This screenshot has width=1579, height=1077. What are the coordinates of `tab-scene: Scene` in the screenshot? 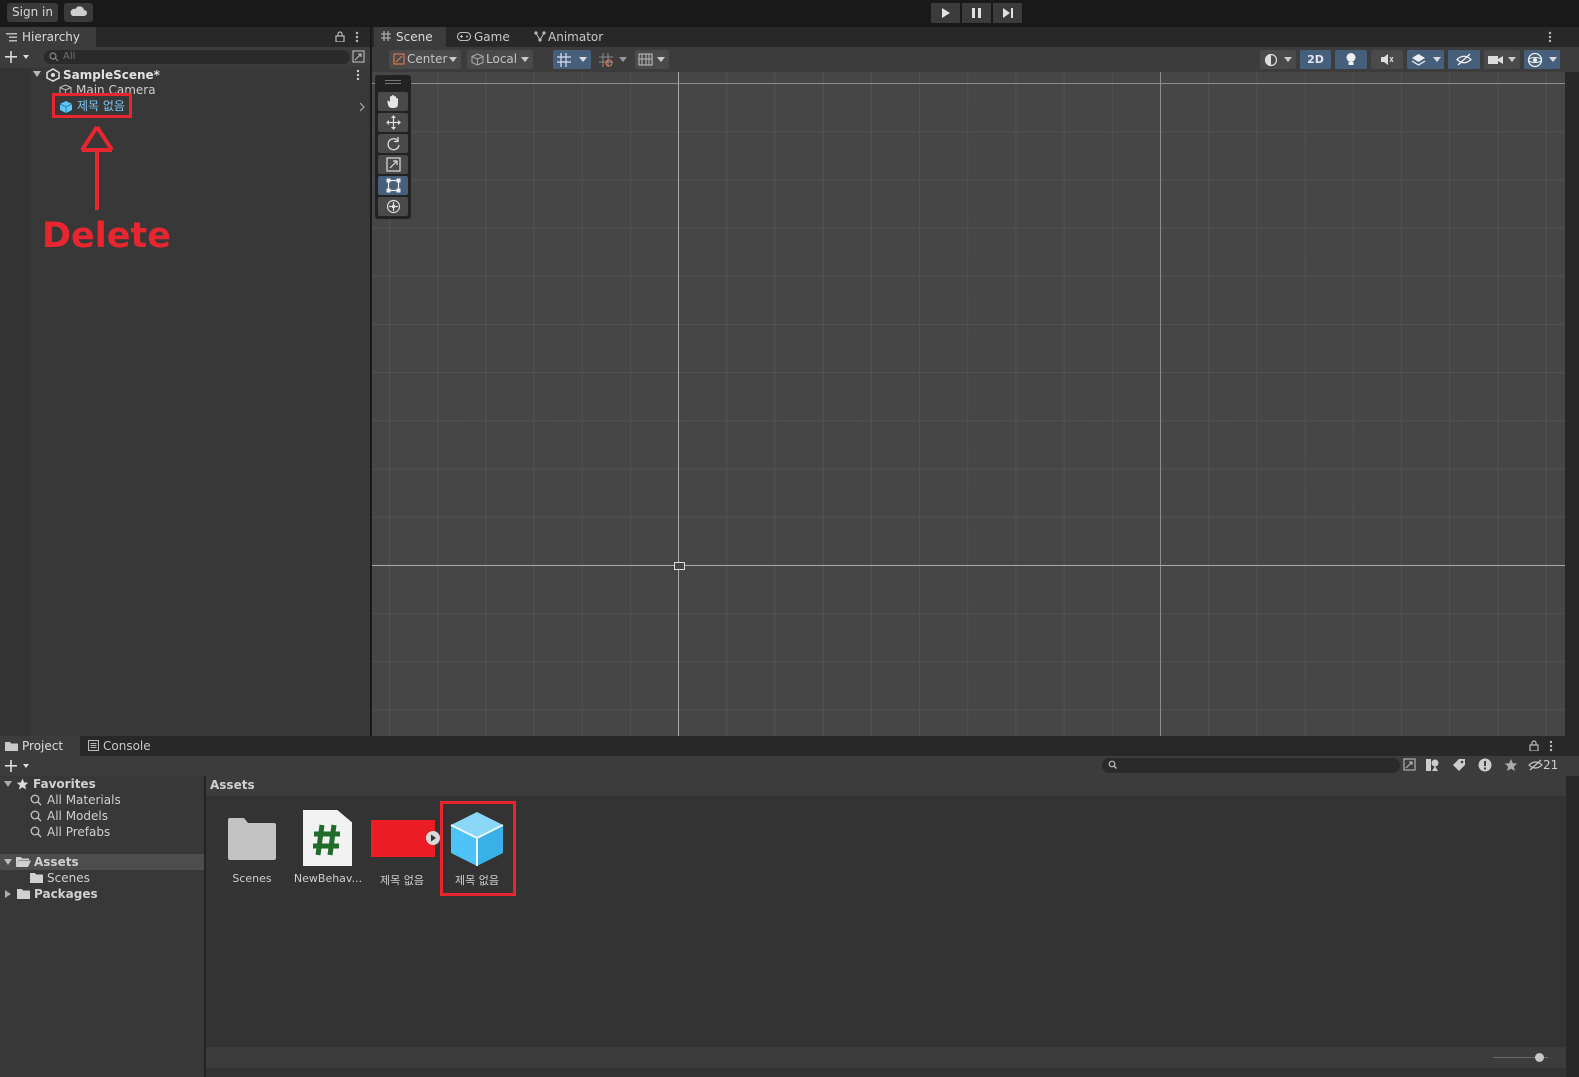 It's located at (410, 37).